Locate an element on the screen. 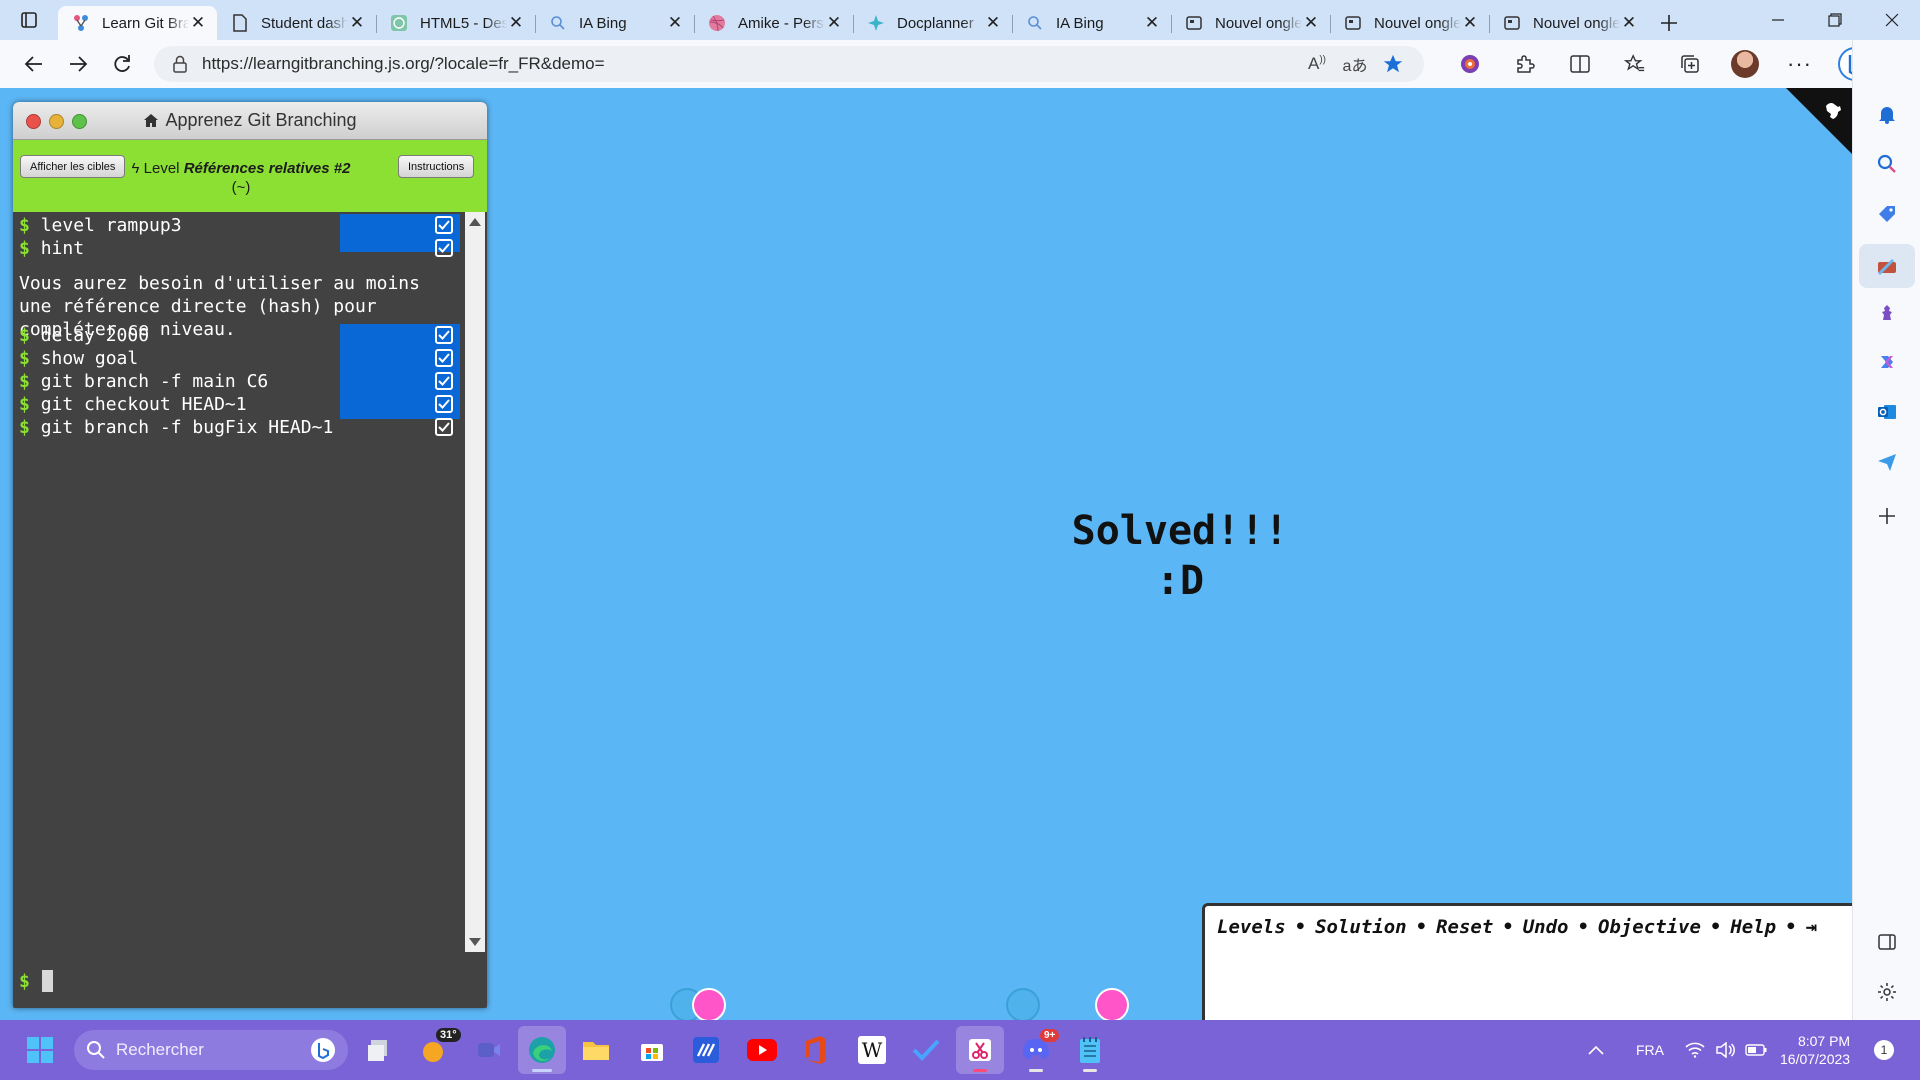 This screenshot has height=1080, width=1920. clock: 8:07 PM 16/07/2023 is located at coordinates (1815, 1050).